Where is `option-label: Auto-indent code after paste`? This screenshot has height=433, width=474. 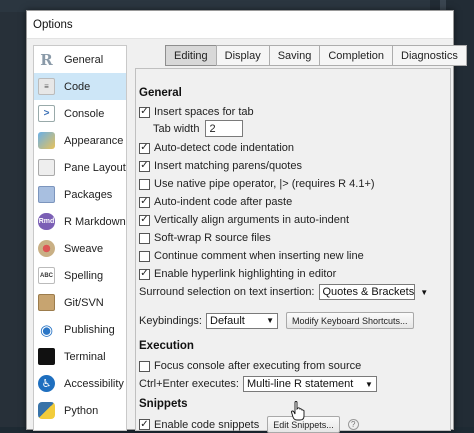
option-label: Auto-indent code after paste is located at coordinates (223, 202).